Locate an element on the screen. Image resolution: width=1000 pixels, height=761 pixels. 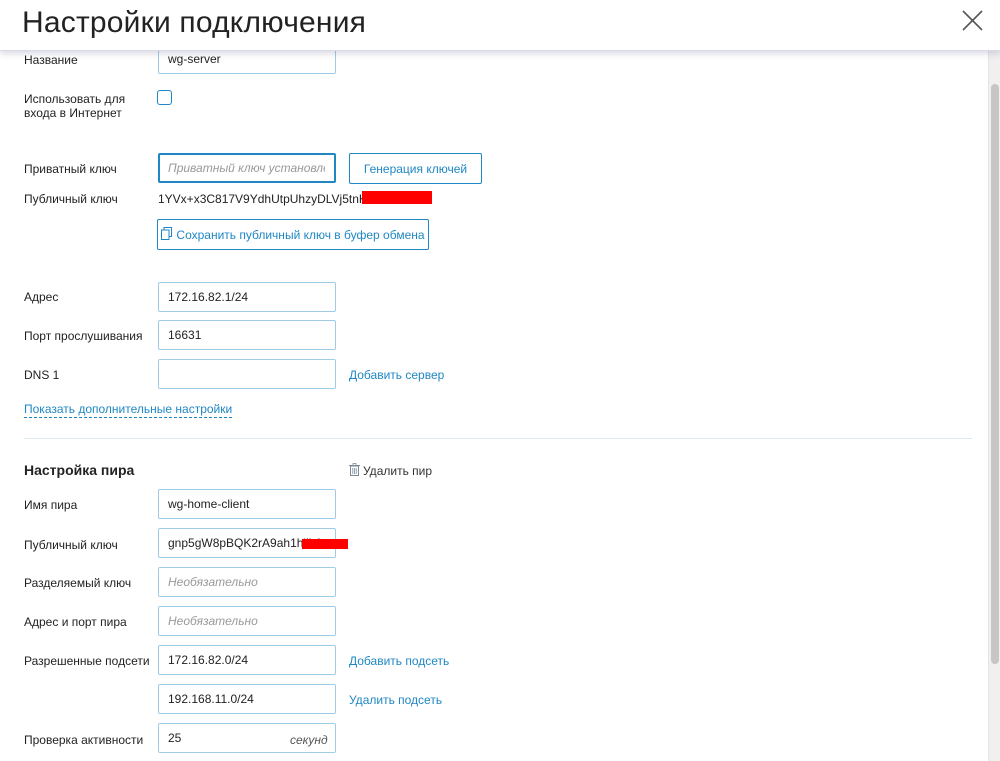
internet-label-line1: Использовать для is located at coordinates (75, 99).